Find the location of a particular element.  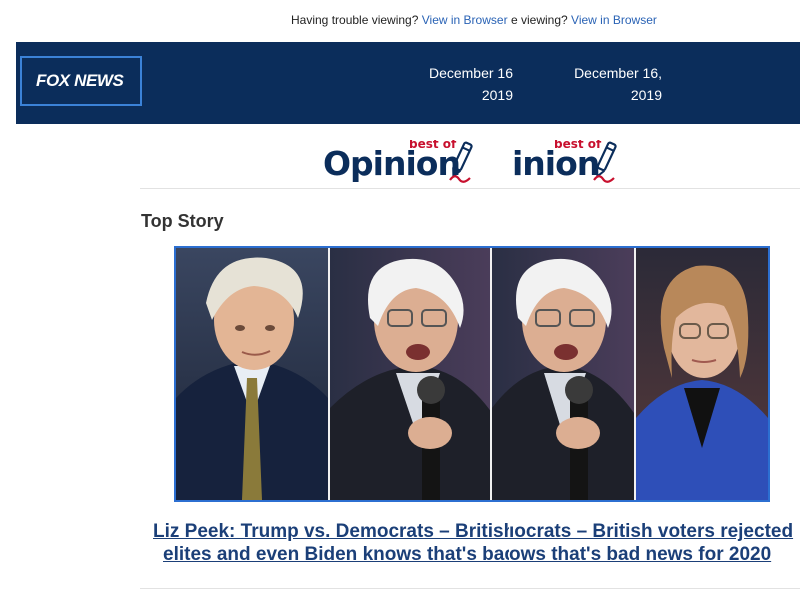

best-of-opinion-logo: Opinion best of is located at coordinates (400, 163).